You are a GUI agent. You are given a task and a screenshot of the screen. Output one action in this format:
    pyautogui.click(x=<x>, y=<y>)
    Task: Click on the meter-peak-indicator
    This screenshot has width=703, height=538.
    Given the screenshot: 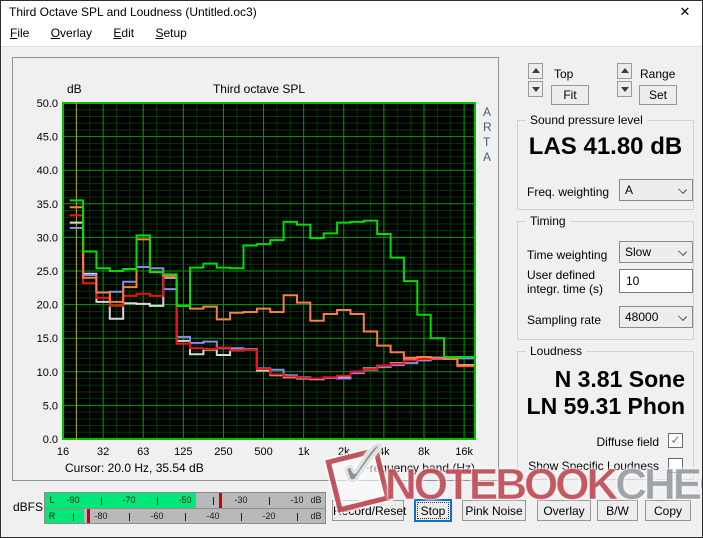 What is the action you would take?
    pyautogui.click(x=88, y=516)
    